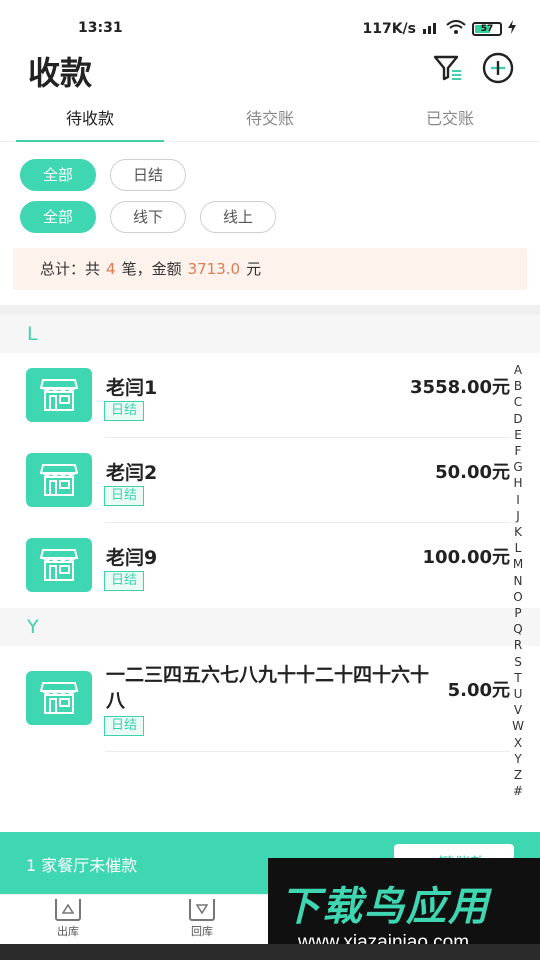  Describe the element at coordinates (517, 678) in the screenshot. I see `index-letter: T` at that location.